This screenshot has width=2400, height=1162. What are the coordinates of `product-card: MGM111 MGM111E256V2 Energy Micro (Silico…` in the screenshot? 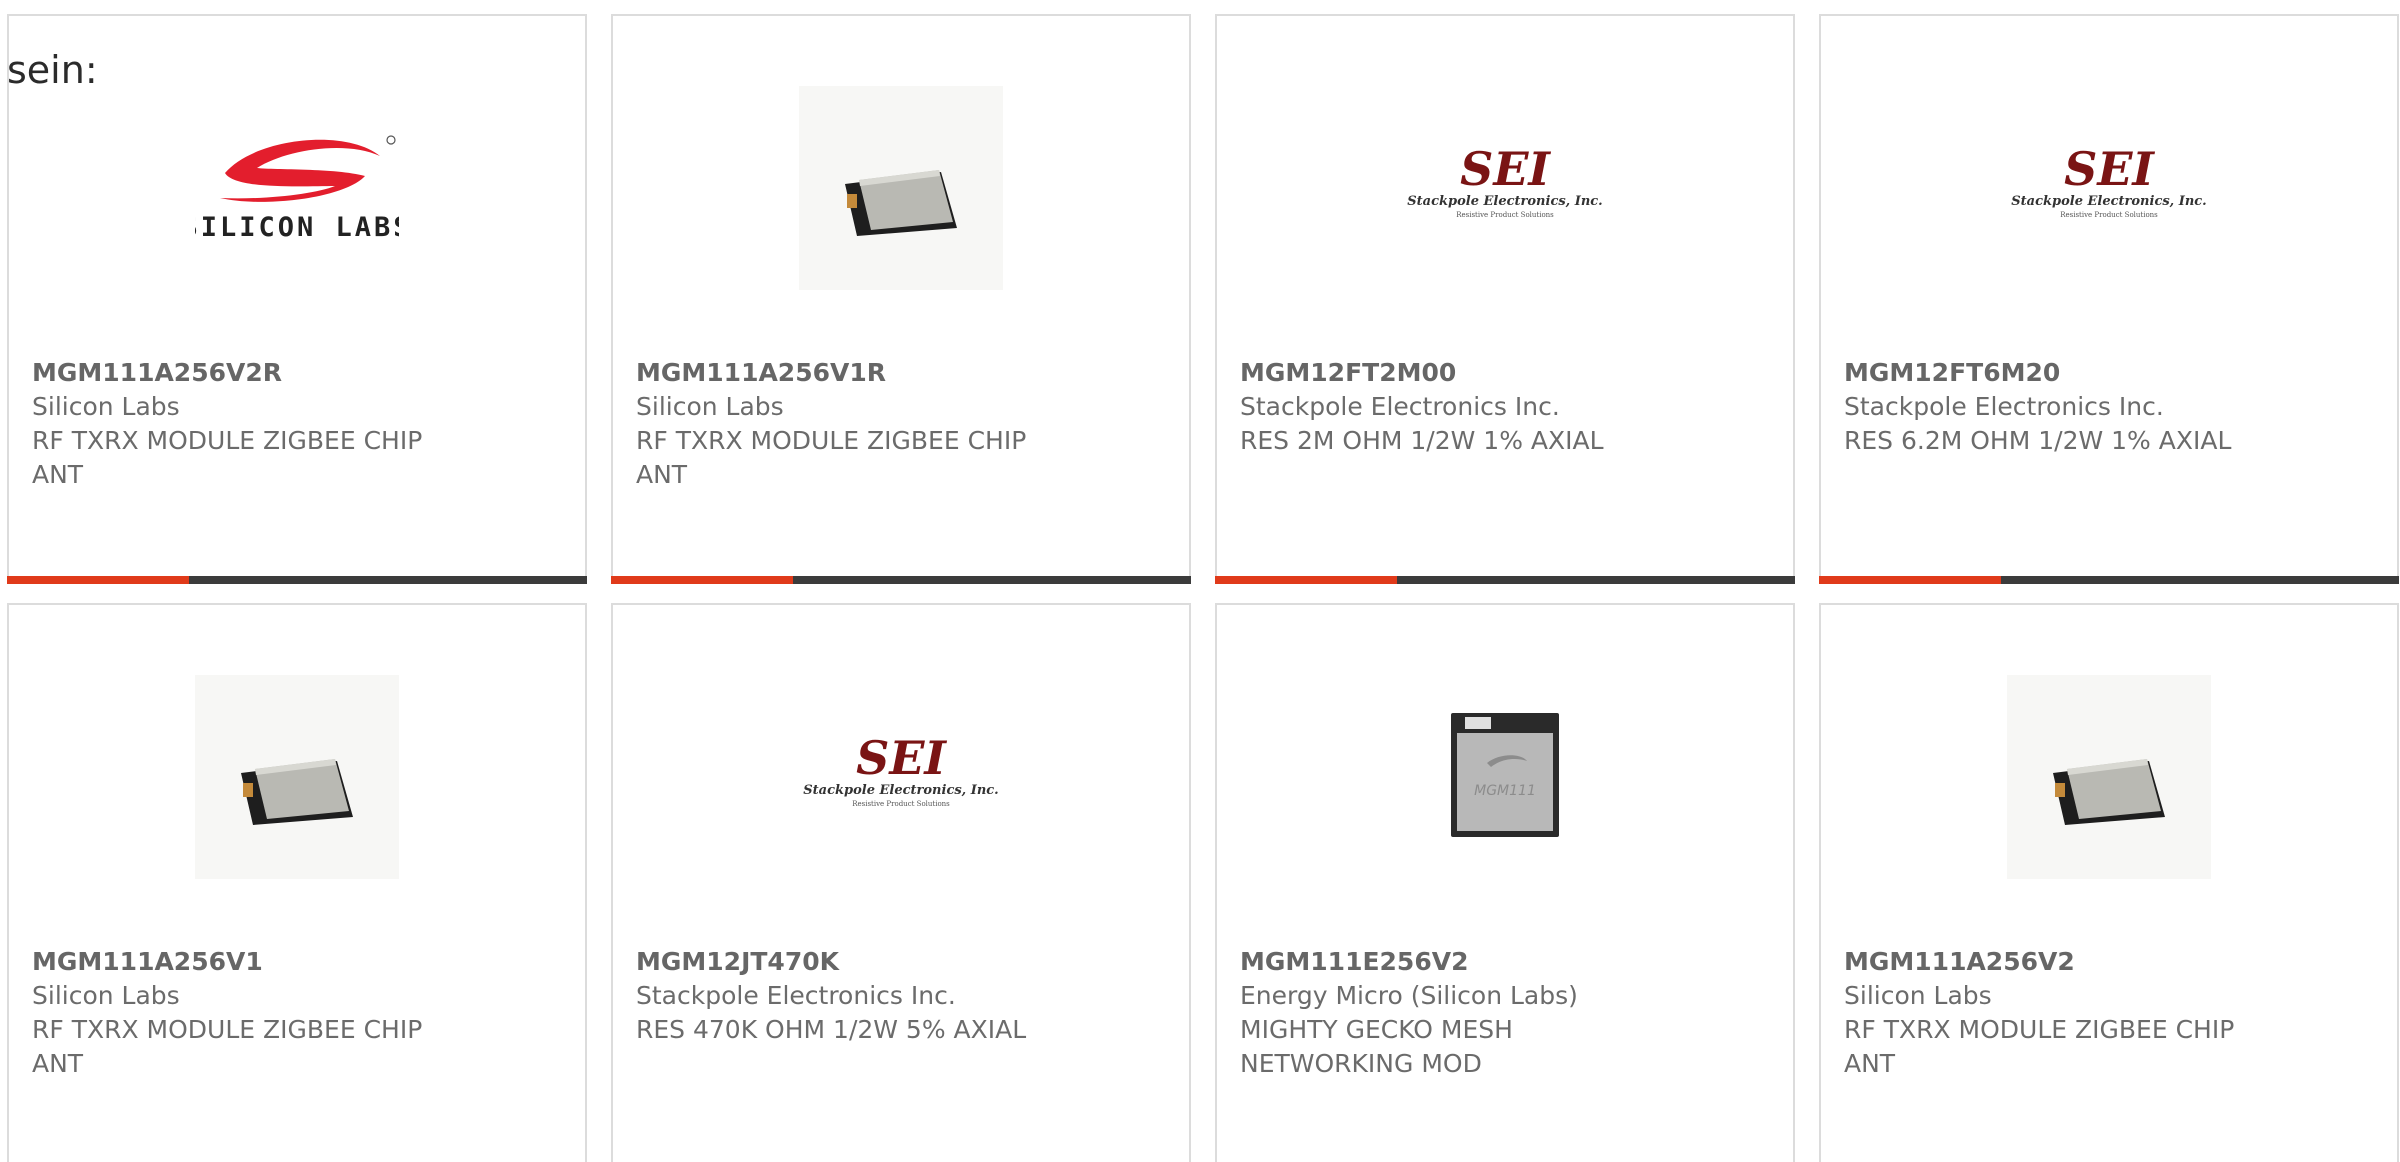 It's located at (1505, 882).